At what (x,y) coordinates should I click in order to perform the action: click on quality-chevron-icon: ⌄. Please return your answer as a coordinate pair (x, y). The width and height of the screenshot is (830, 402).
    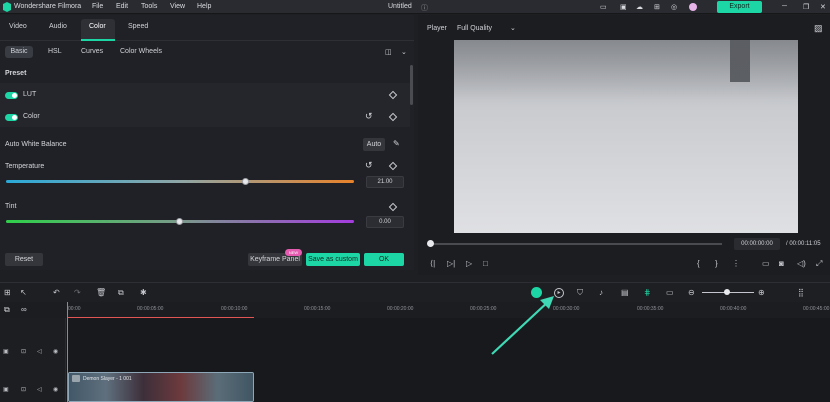
    Looking at the image, I should click on (513, 28).